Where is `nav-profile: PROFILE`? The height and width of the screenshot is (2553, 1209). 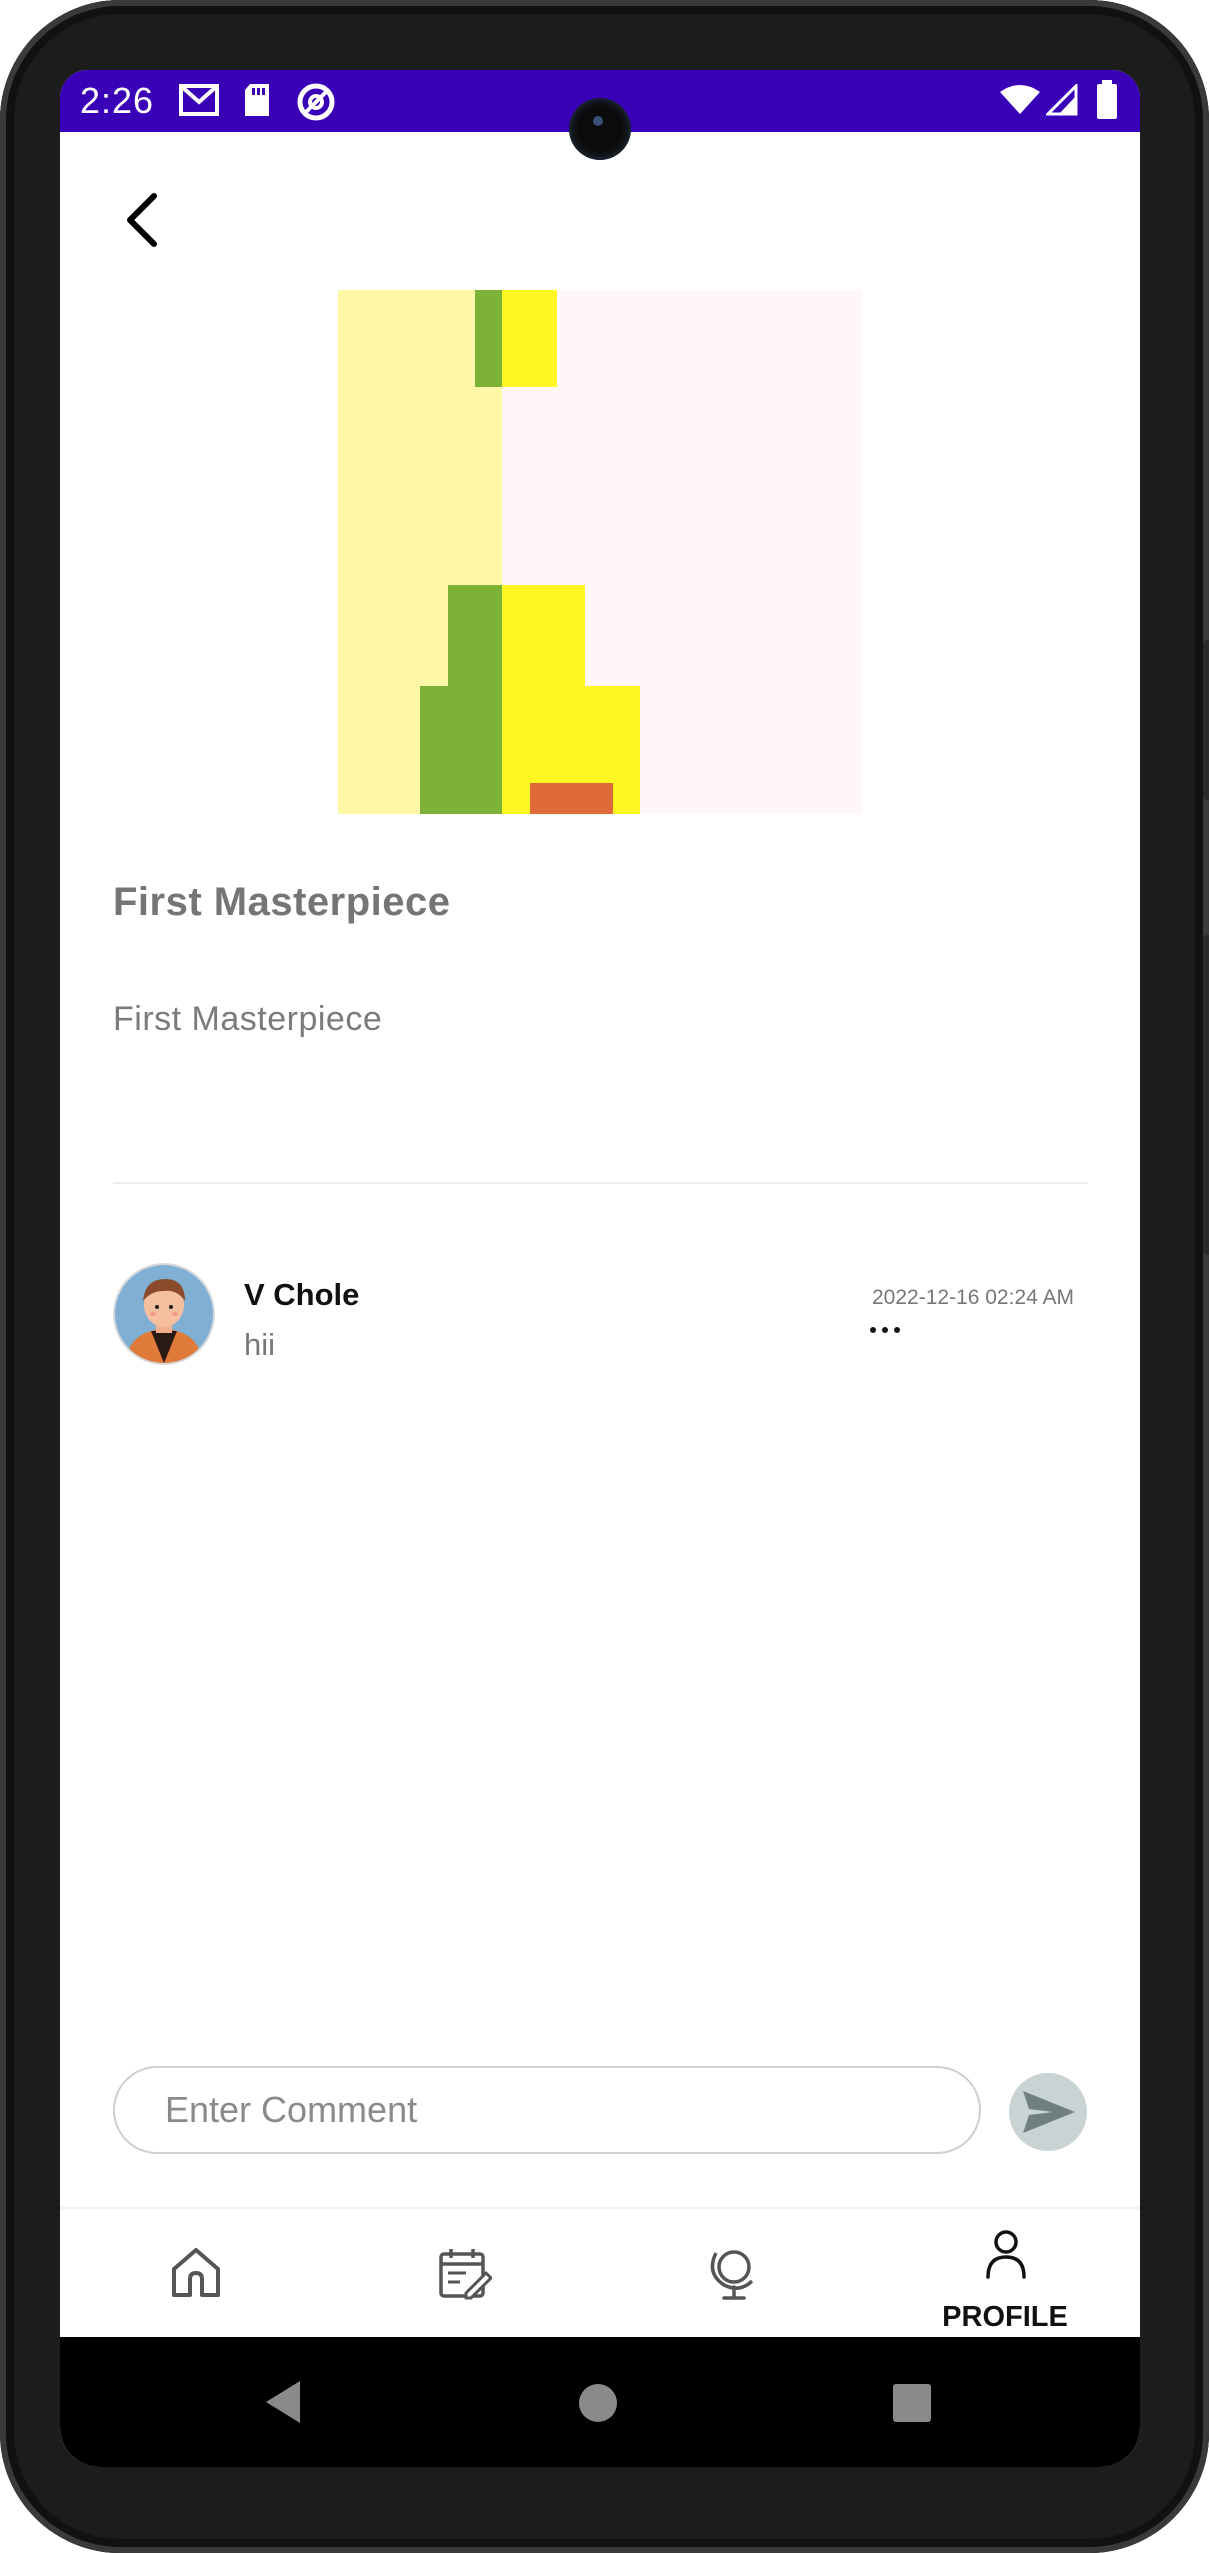
nav-profile: PROFILE is located at coordinates (1005, 2274).